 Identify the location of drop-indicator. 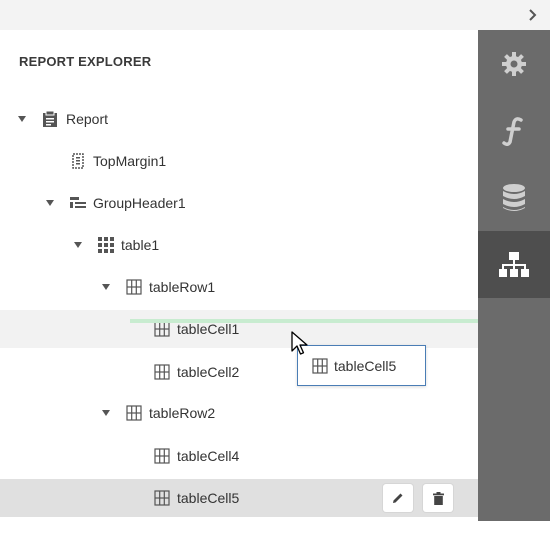
(304, 321).